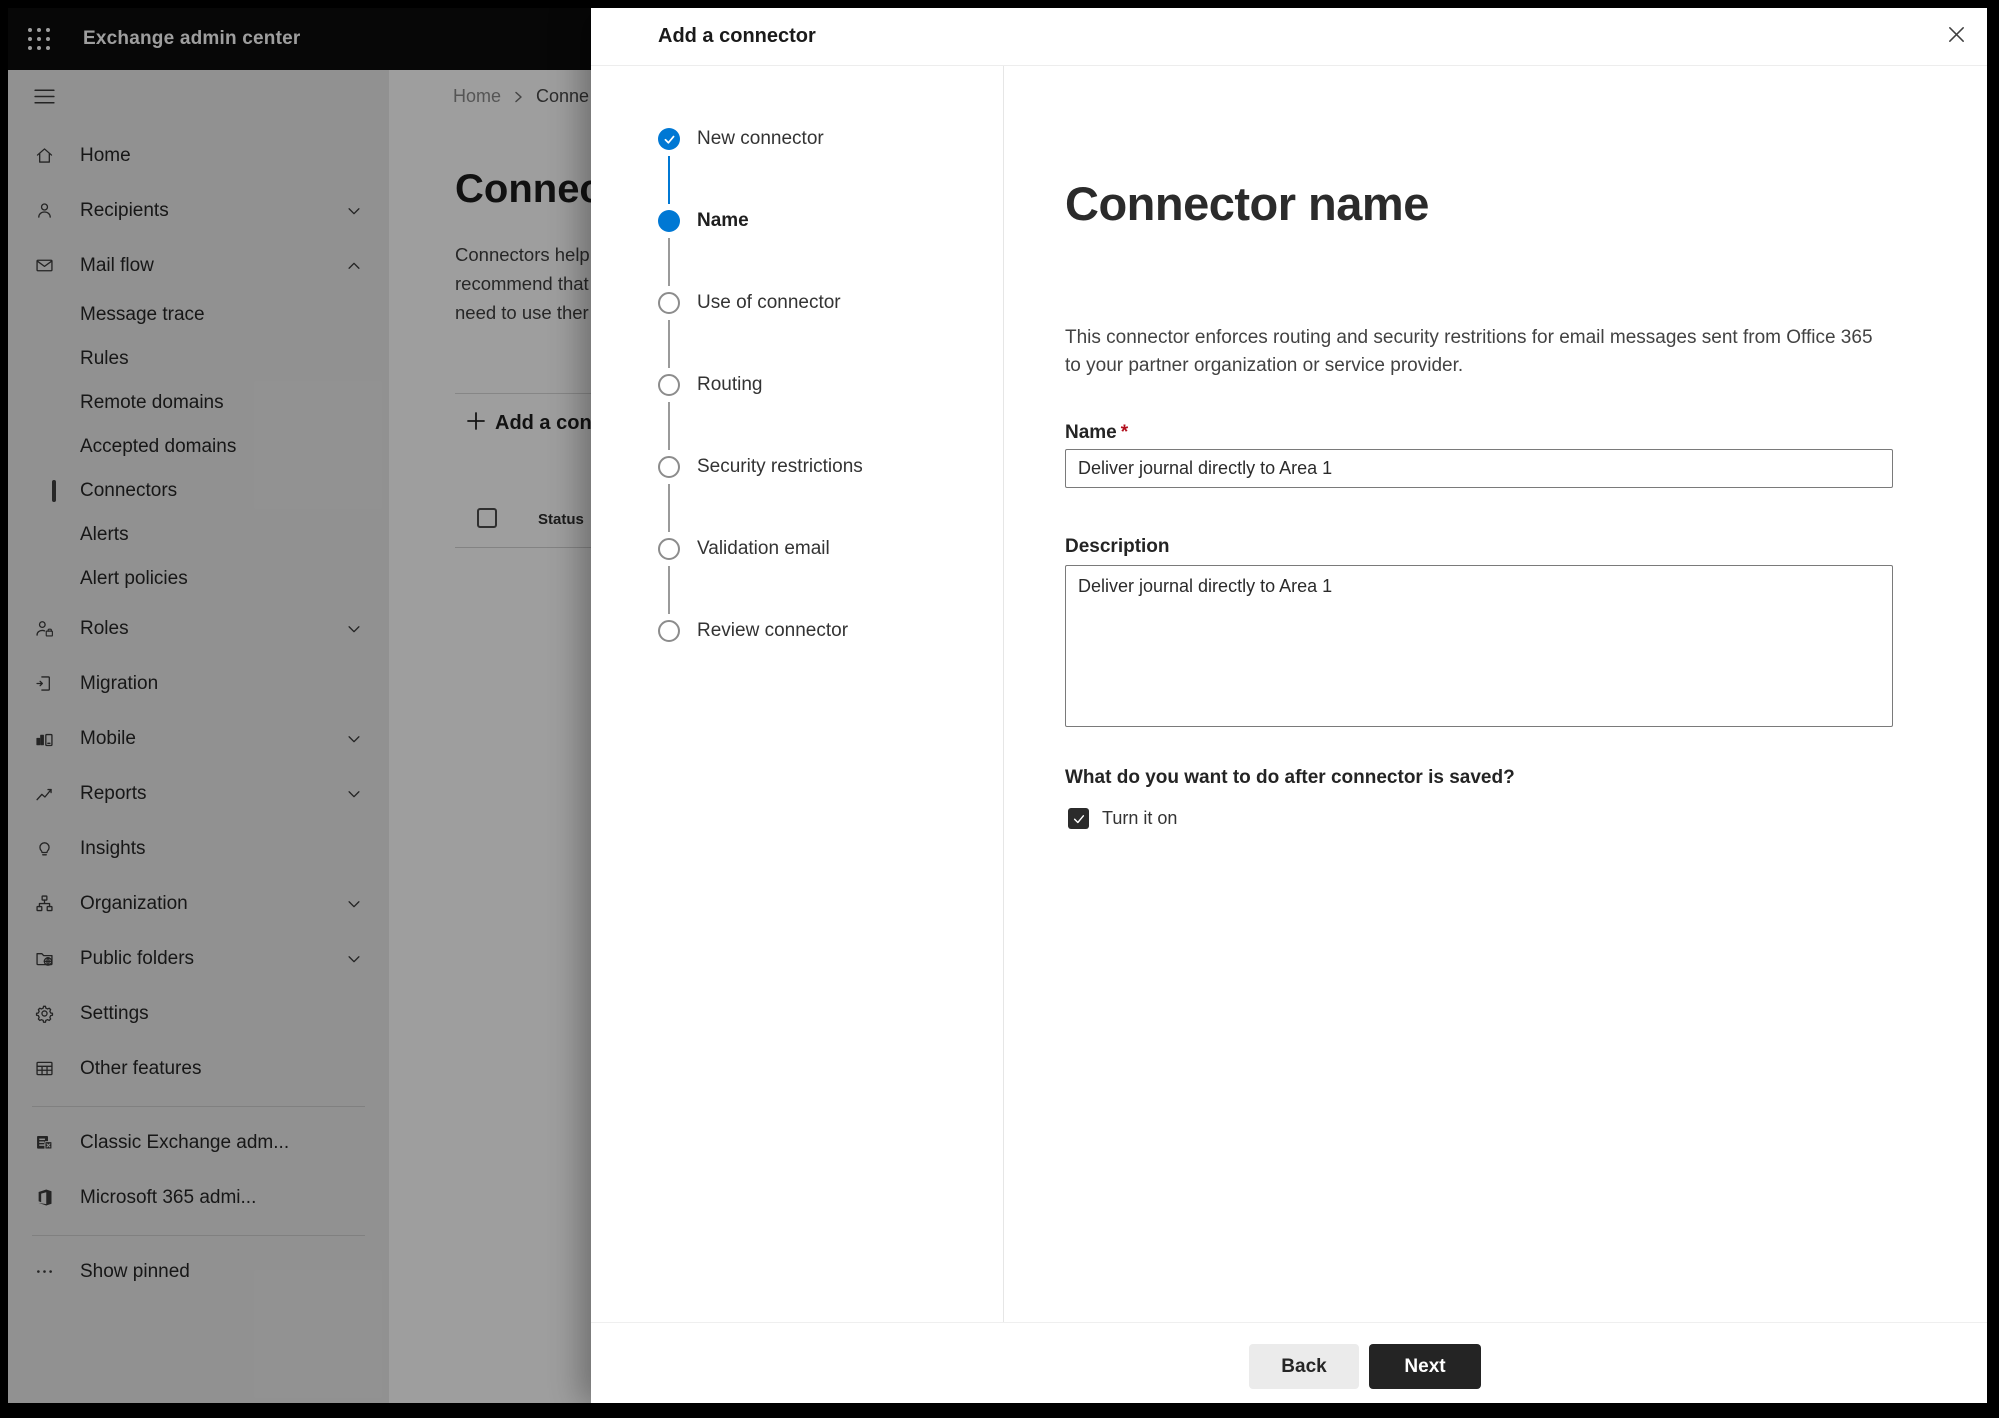 The height and width of the screenshot is (1418, 1999). What do you see at coordinates (1124, 432) in the screenshot?
I see `required-asterisk: *` at bounding box center [1124, 432].